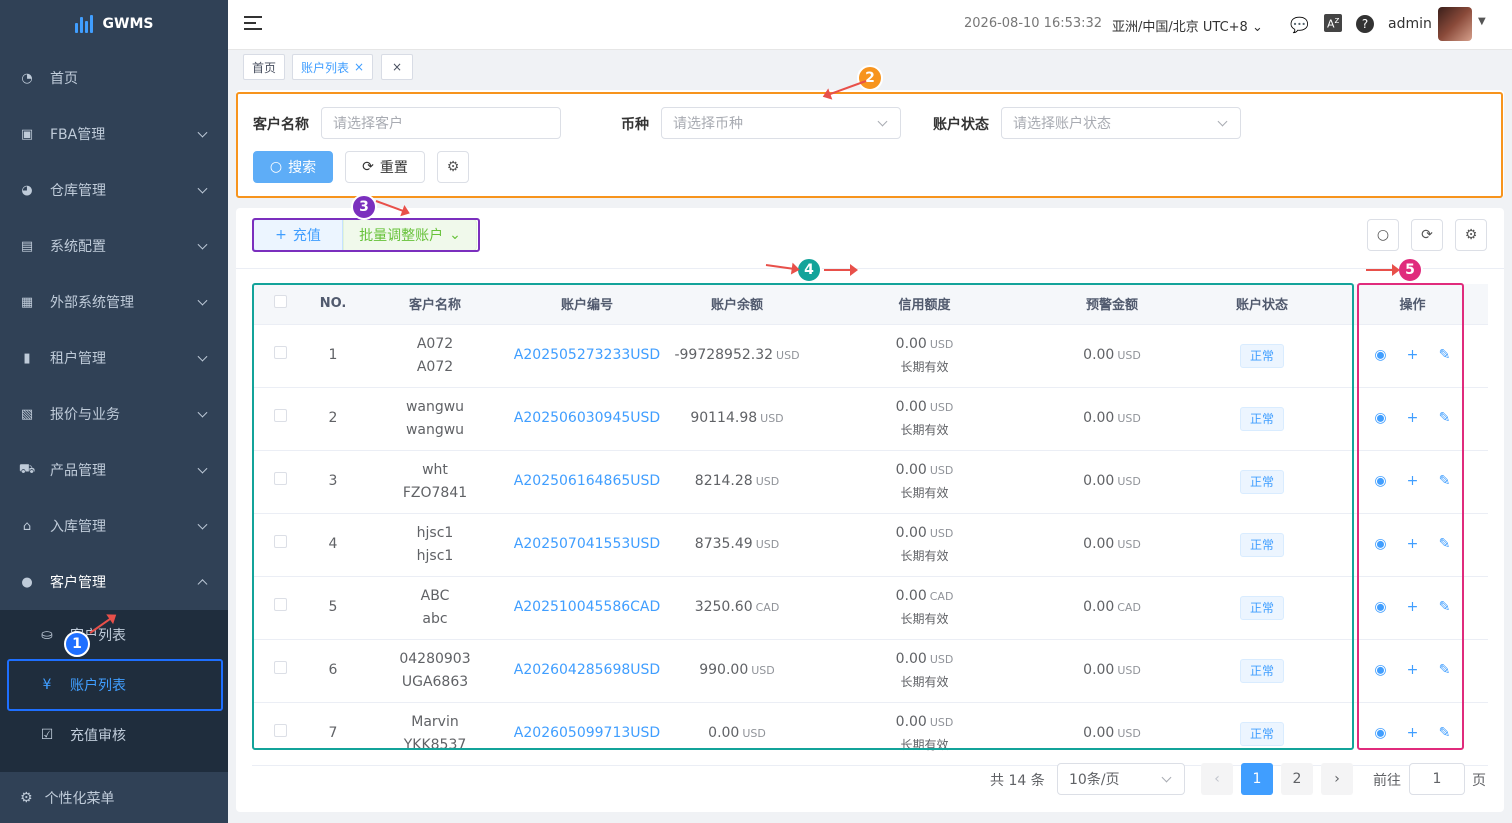  Describe the element at coordinates (27, 582) in the screenshot. I see `user-icon: ●` at that location.